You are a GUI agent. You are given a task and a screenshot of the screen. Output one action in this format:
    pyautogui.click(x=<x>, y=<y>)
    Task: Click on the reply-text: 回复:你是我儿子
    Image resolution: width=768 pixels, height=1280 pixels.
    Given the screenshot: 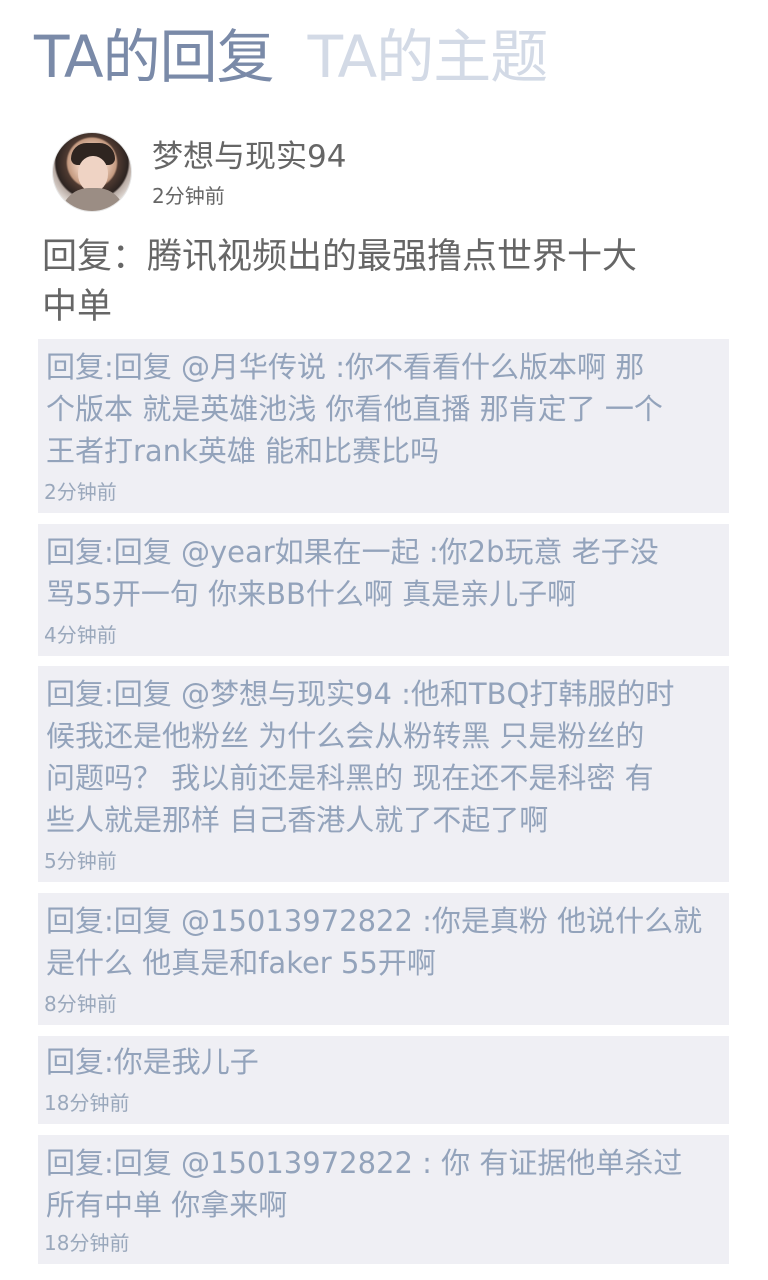 What is the action you would take?
    pyautogui.click(x=152, y=1062)
    